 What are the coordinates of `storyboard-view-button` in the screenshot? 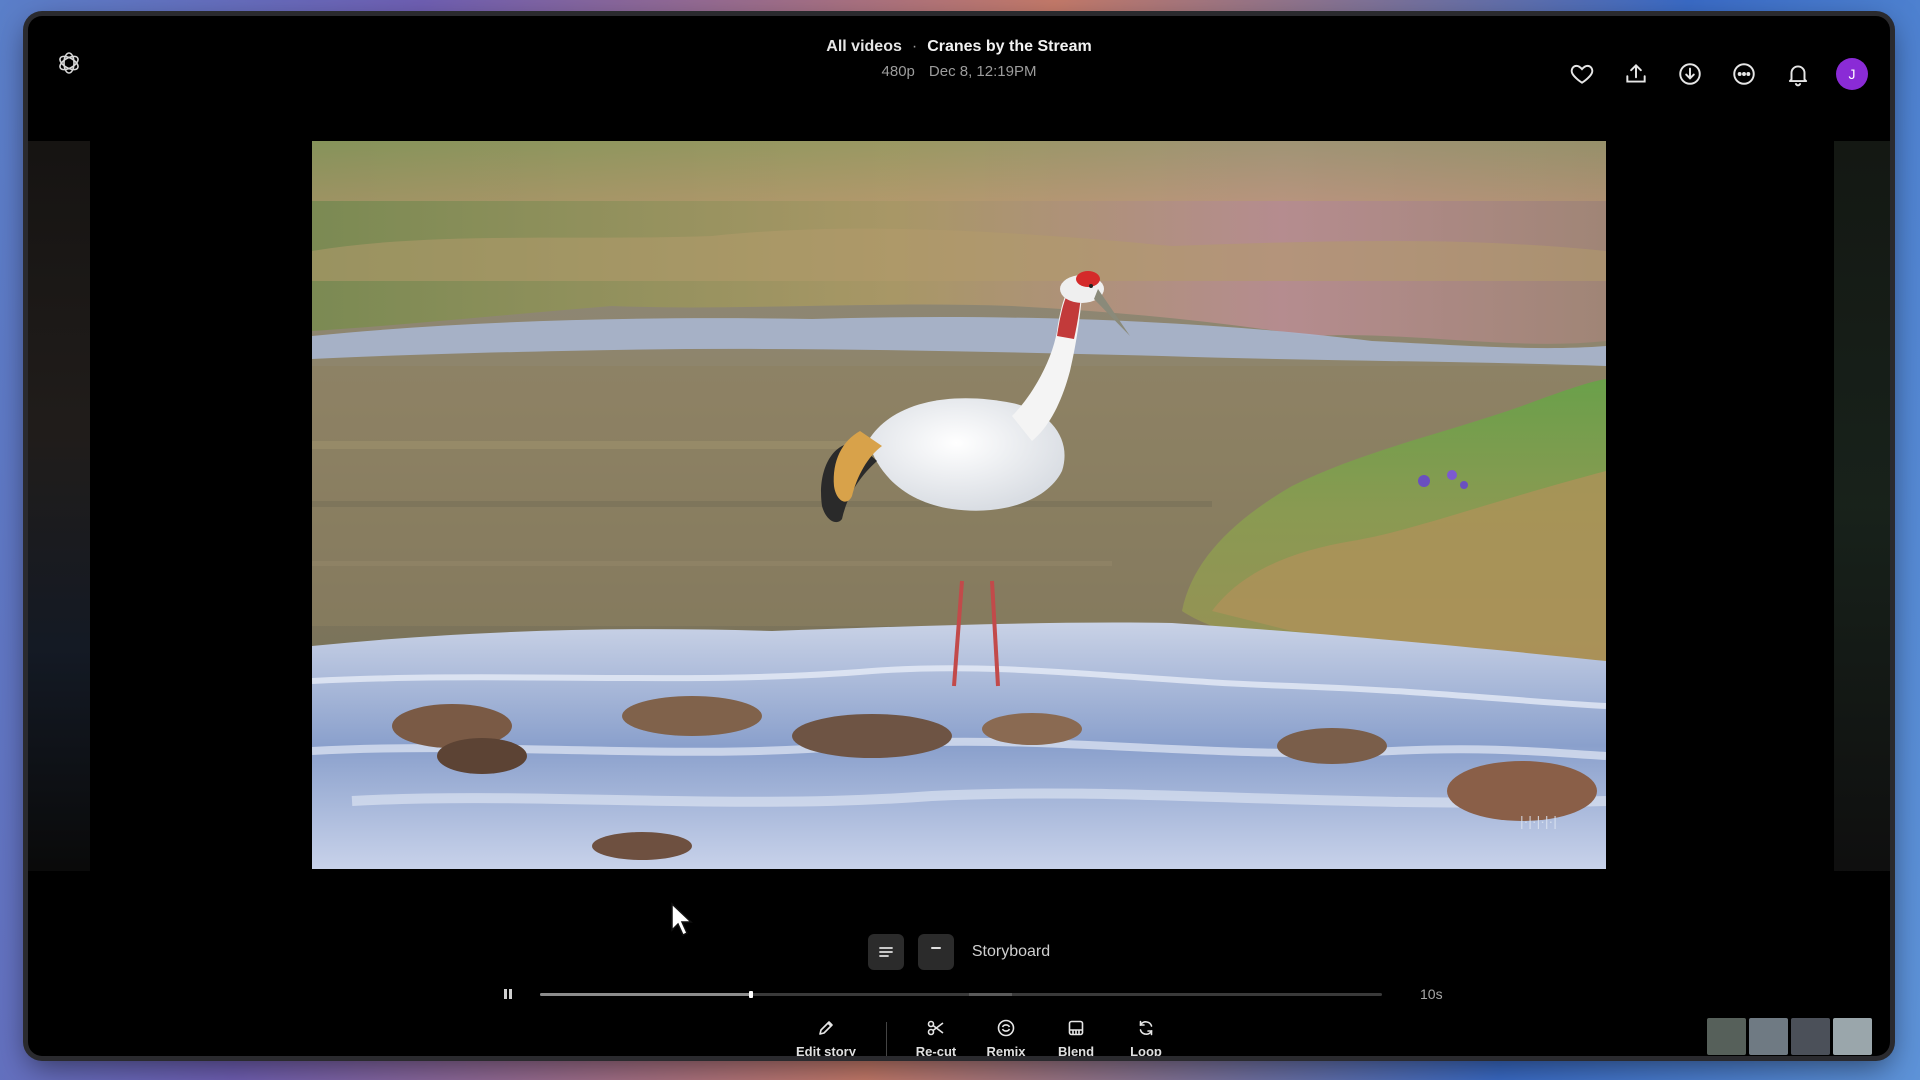 It's located at (935, 952).